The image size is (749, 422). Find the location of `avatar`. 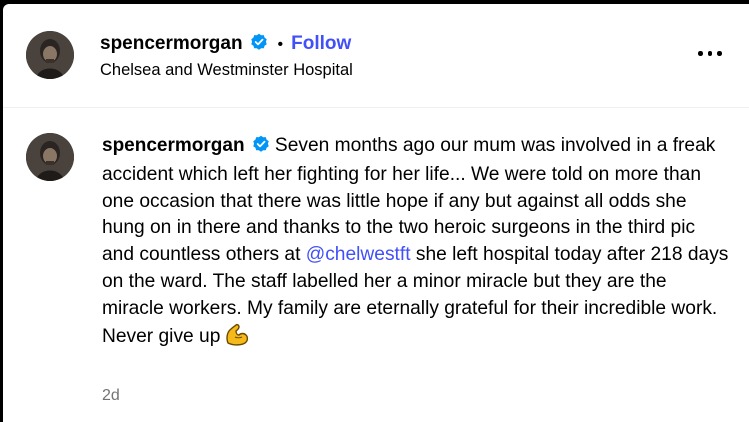

avatar is located at coordinates (50, 55).